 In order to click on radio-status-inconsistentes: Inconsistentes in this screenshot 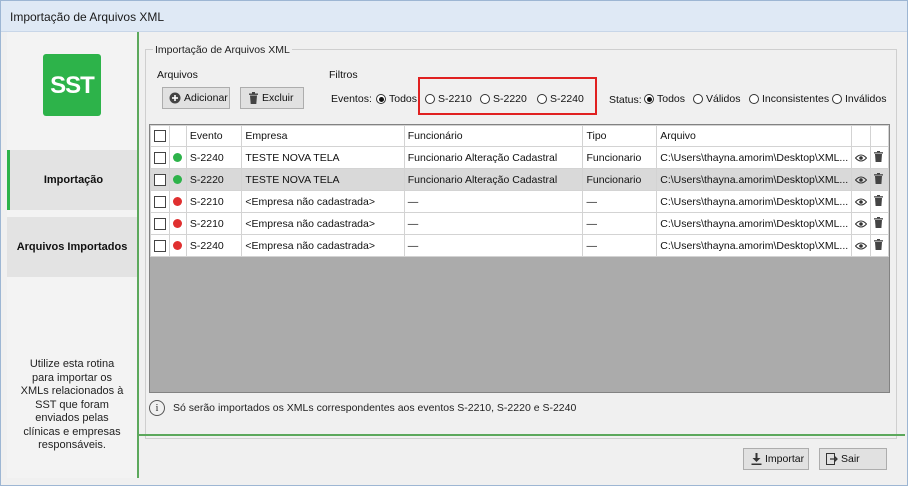, I will do `click(789, 99)`.